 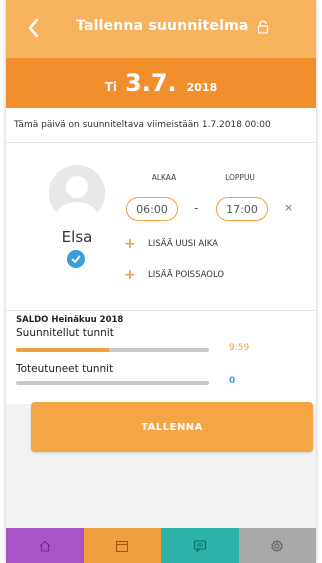 I want to click on home-icon, so click(x=45, y=546).